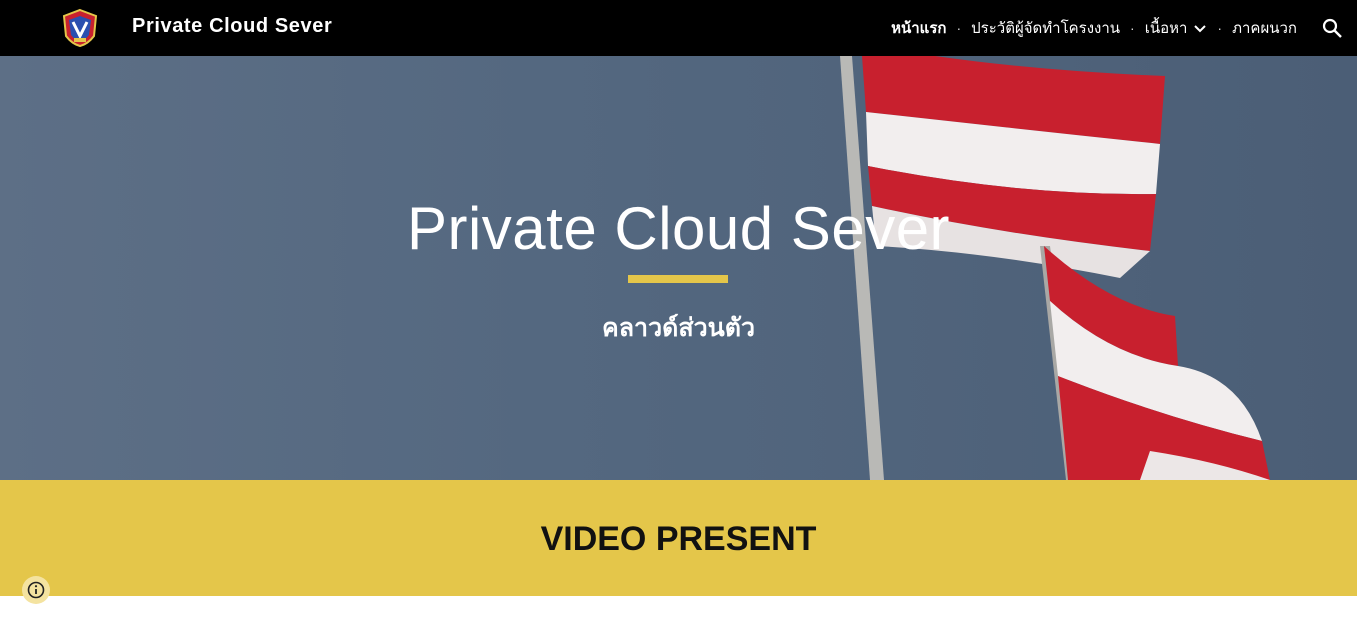 The image size is (1357, 625). What do you see at coordinates (232, 26) in the screenshot?
I see `site-title: Private Cloud Sever` at bounding box center [232, 26].